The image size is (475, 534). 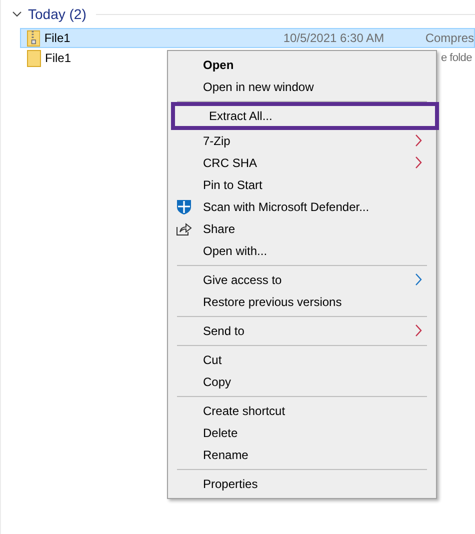 I want to click on file-type: Compres, so click(x=449, y=38).